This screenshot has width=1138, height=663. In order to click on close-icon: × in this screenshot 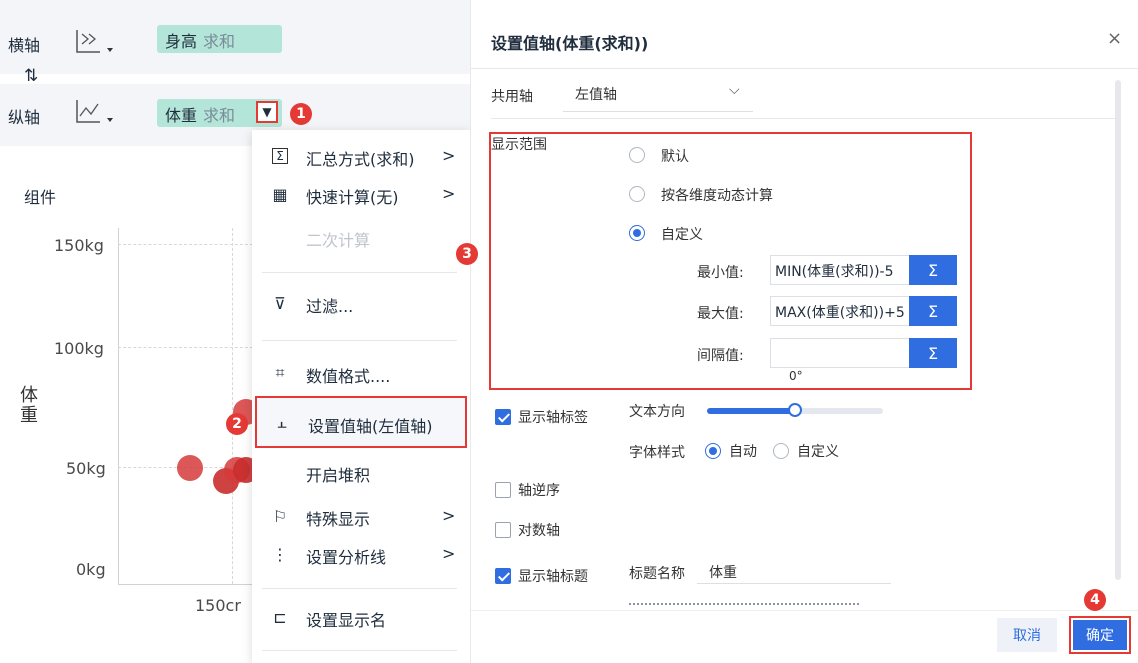, I will do `click(1114, 38)`.